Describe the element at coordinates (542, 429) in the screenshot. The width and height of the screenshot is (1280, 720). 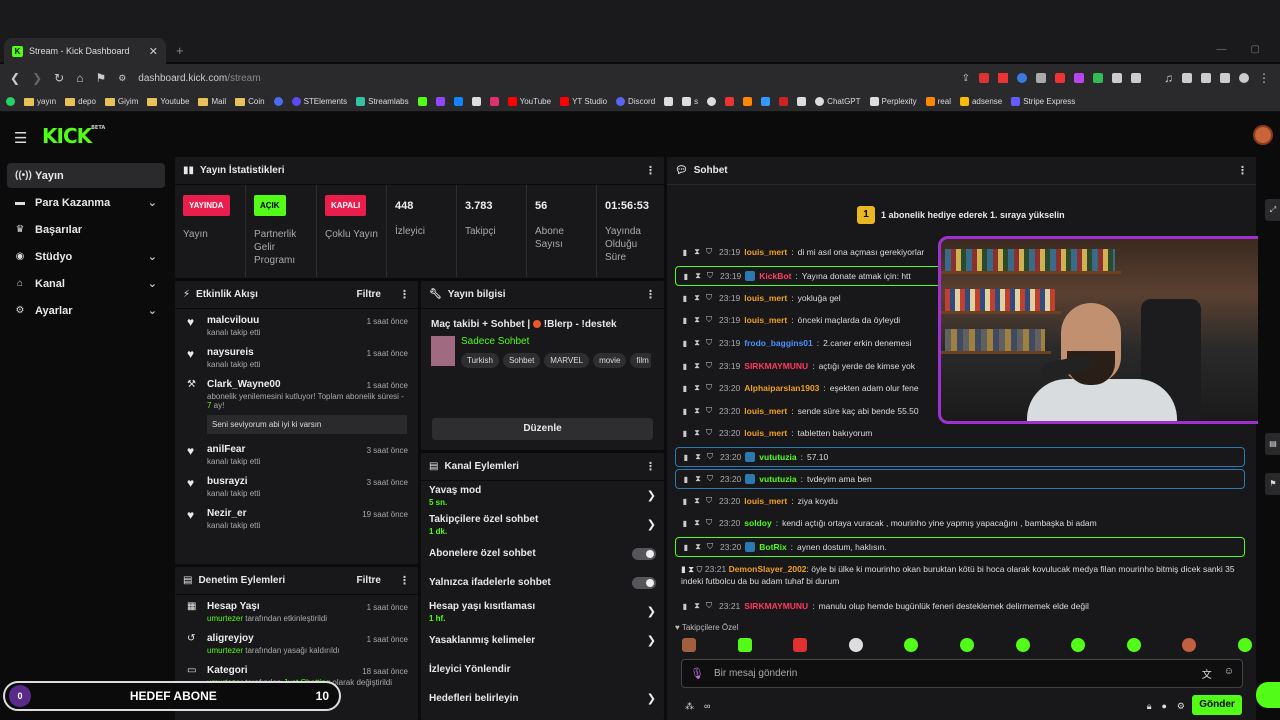
I see `edit-button: Düzenle` at that location.